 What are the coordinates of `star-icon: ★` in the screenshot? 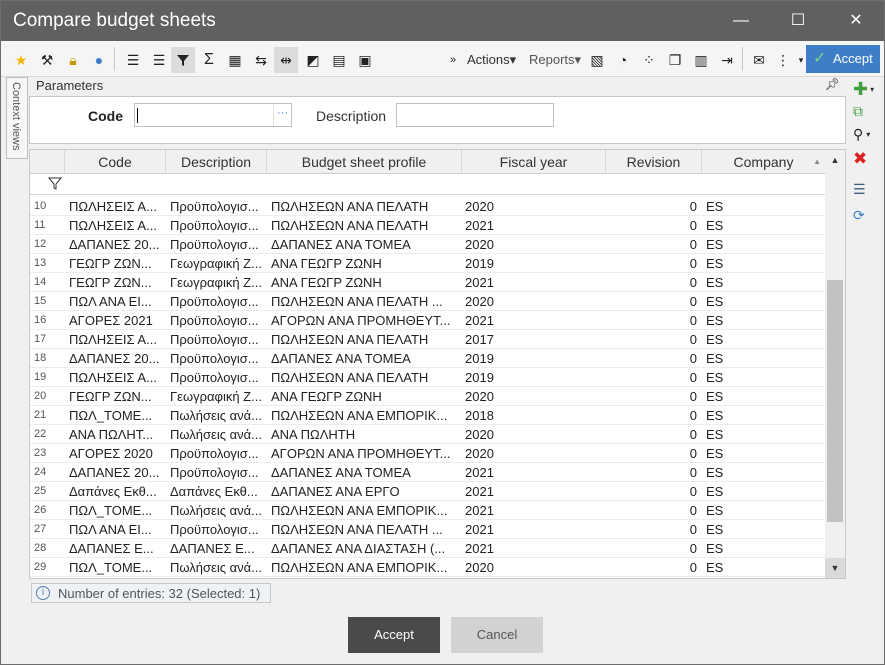 It's located at (21, 60).